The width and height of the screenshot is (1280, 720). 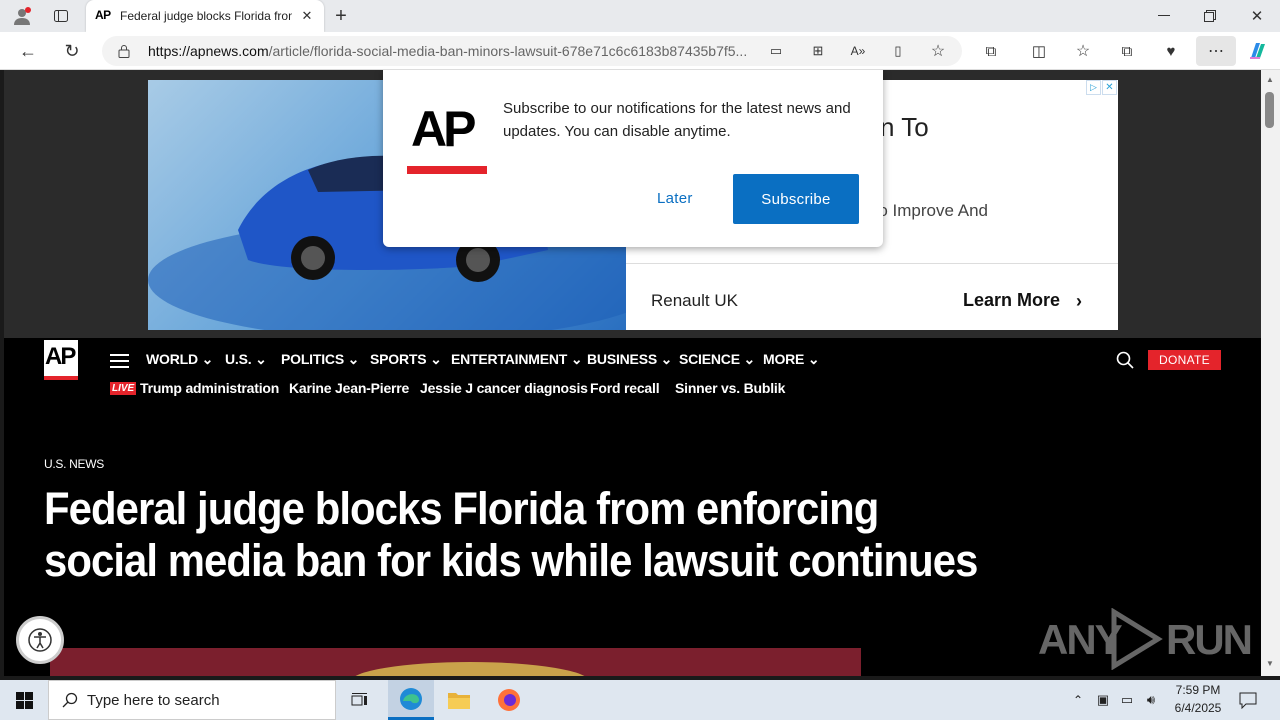 I want to click on trending-link: Karine Jean-Pierre, so click(x=349, y=388).